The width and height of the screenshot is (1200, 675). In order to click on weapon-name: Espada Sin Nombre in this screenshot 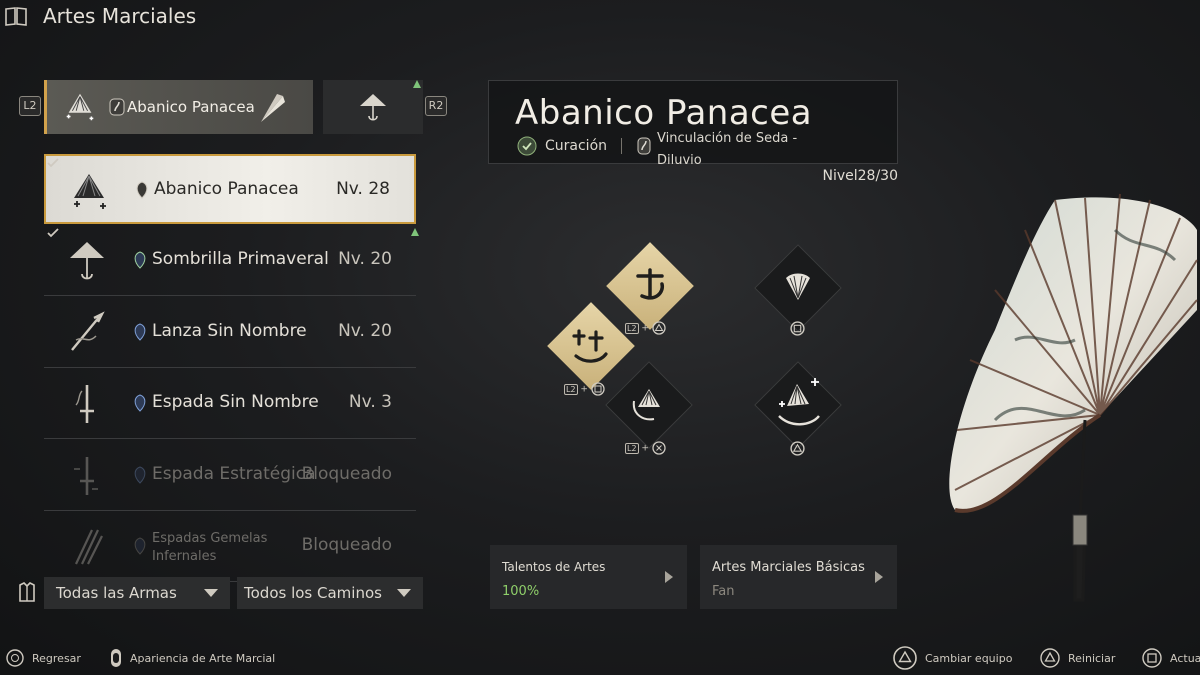, I will do `click(235, 402)`.